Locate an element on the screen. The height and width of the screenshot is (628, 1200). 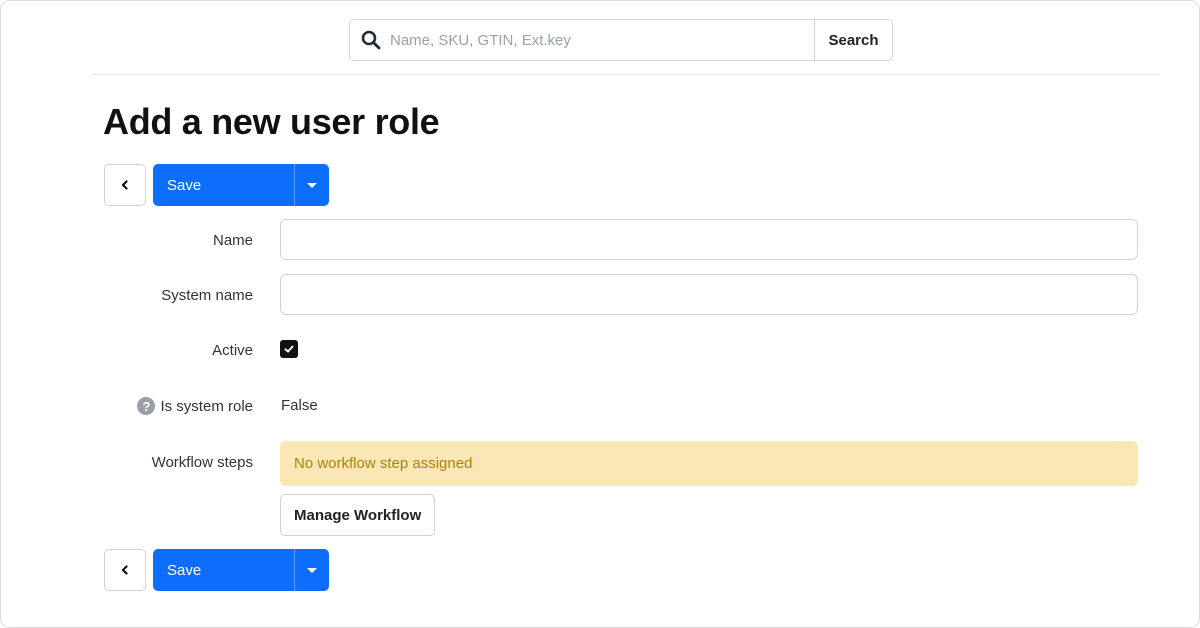
active-label: Active is located at coordinates (232, 350).